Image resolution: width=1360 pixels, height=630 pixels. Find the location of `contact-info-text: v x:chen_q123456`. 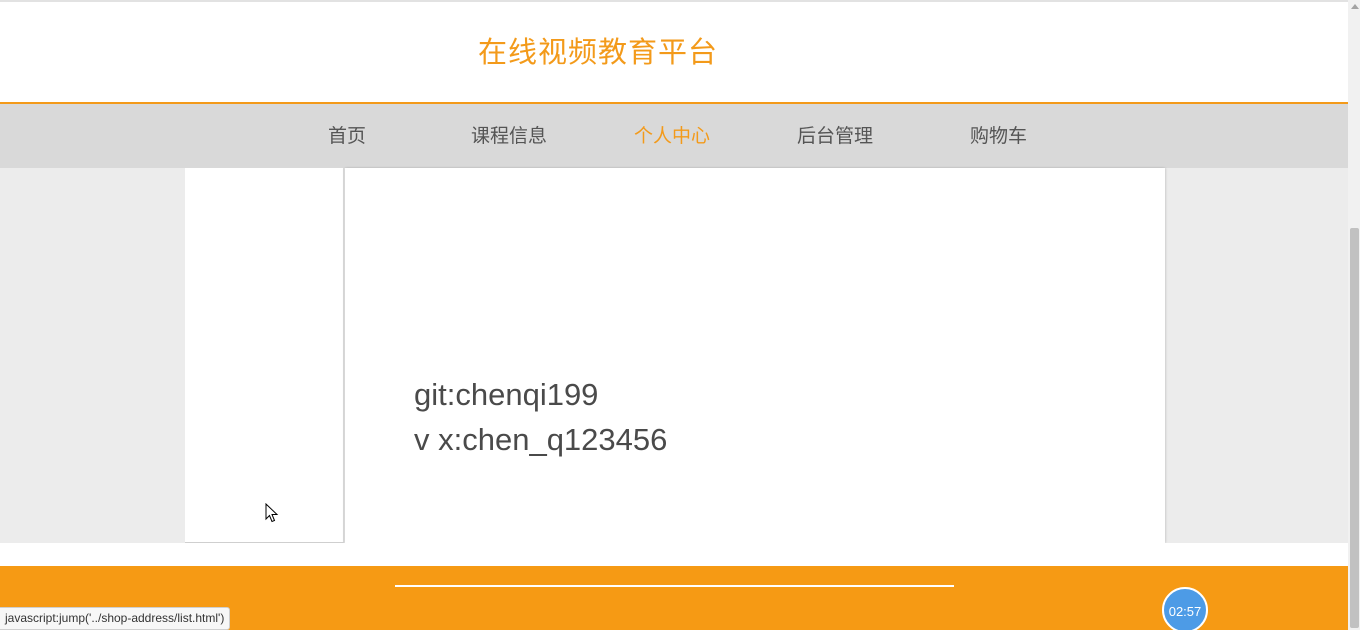

contact-info-text: v x:chen_q123456 is located at coordinates (541, 439).